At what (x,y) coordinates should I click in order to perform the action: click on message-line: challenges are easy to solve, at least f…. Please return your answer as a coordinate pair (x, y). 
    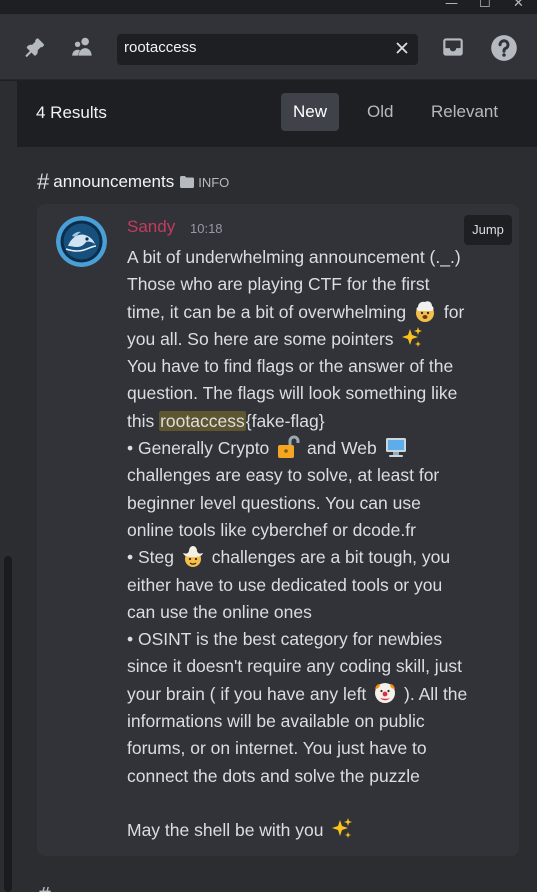
    Looking at the image, I should click on (283, 475).